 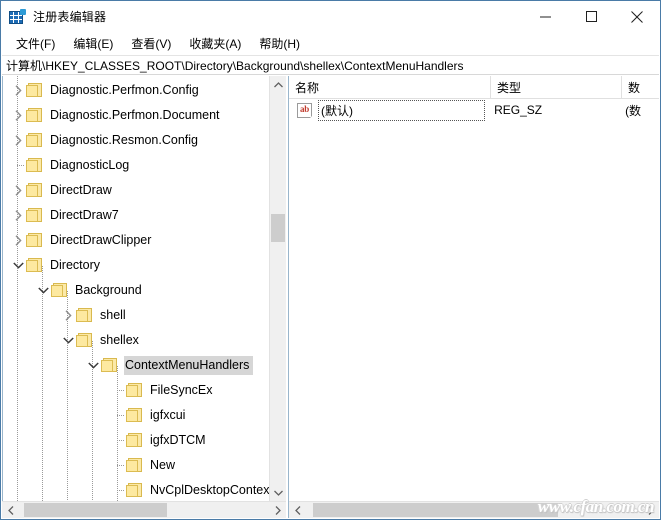 I want to click on window-controls, so click(x=591, y=16).